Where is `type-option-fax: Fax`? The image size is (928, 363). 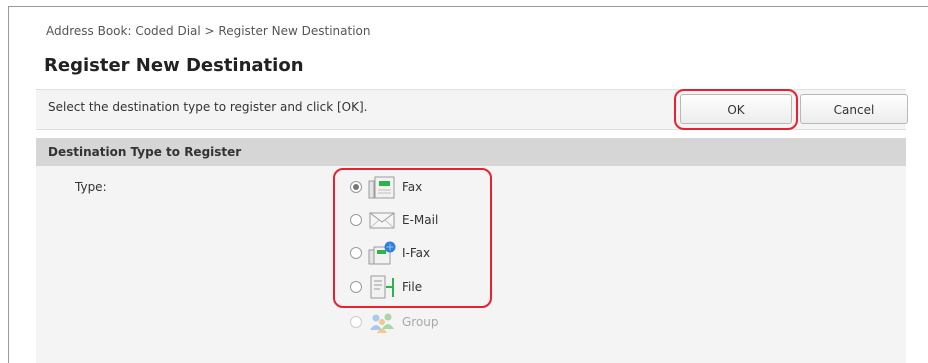
type-option-fax: Fax is located at coordinates (386, 187).